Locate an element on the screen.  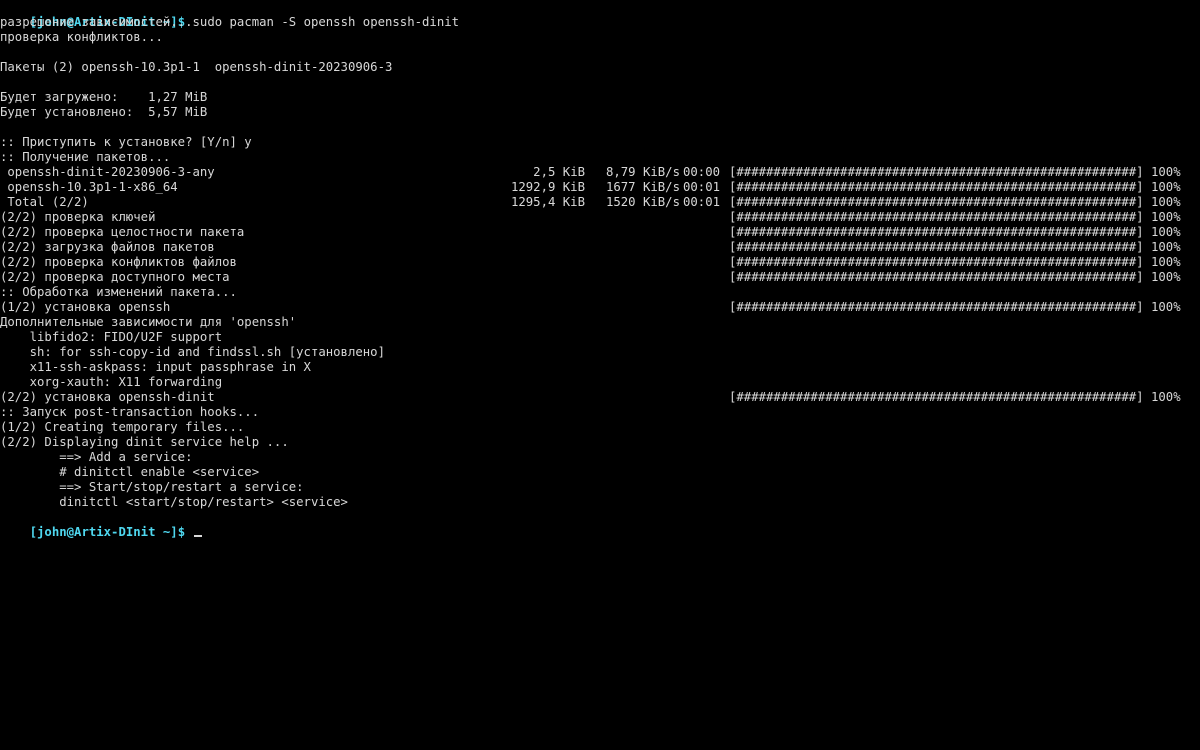
download-size: 2,5 KiB is located at coordinates (559, 172).